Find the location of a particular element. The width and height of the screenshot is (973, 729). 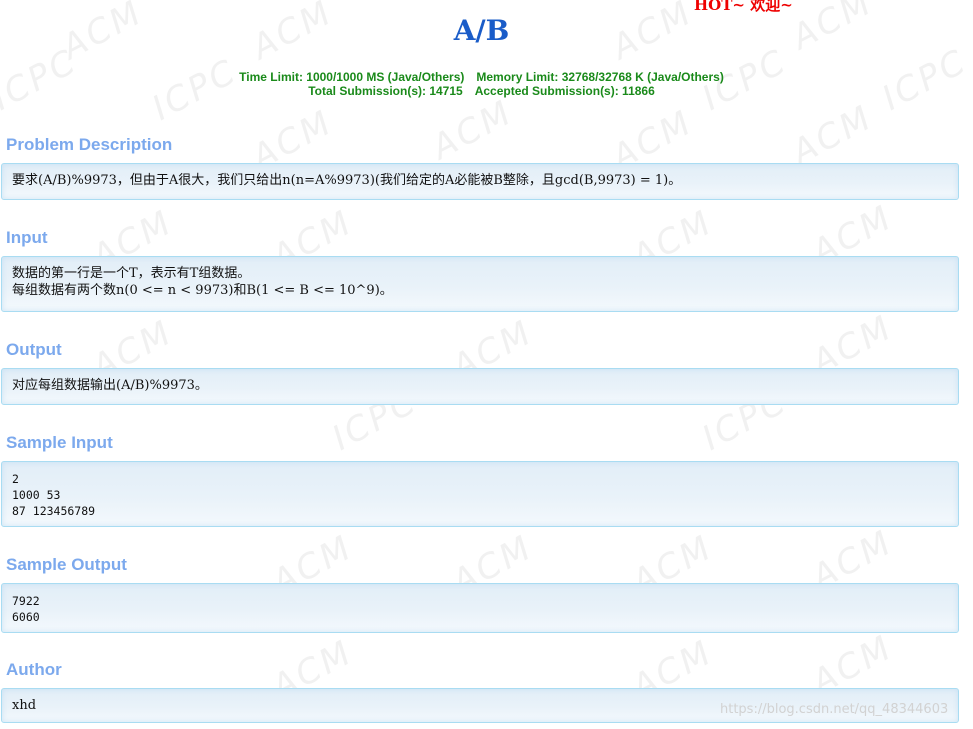

sample-input-line: 87 123456789 is located at coordinates (54, 511).